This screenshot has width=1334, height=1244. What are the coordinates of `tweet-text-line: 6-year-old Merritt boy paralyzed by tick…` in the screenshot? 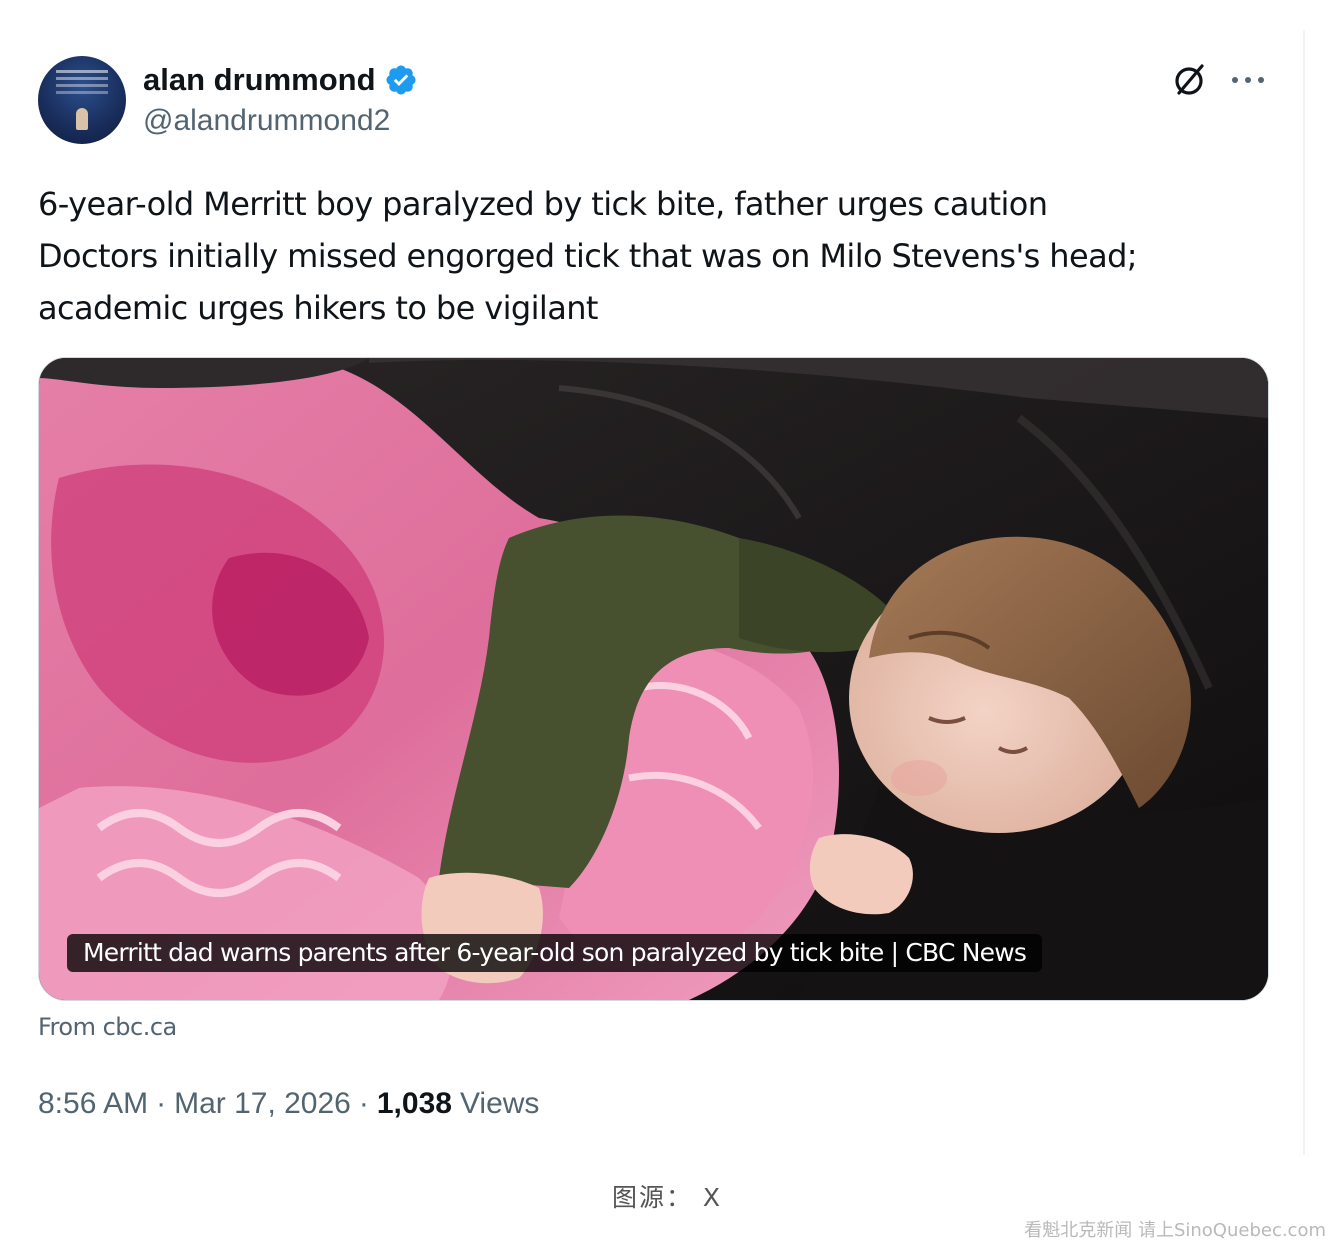 It's located at (543, 204).